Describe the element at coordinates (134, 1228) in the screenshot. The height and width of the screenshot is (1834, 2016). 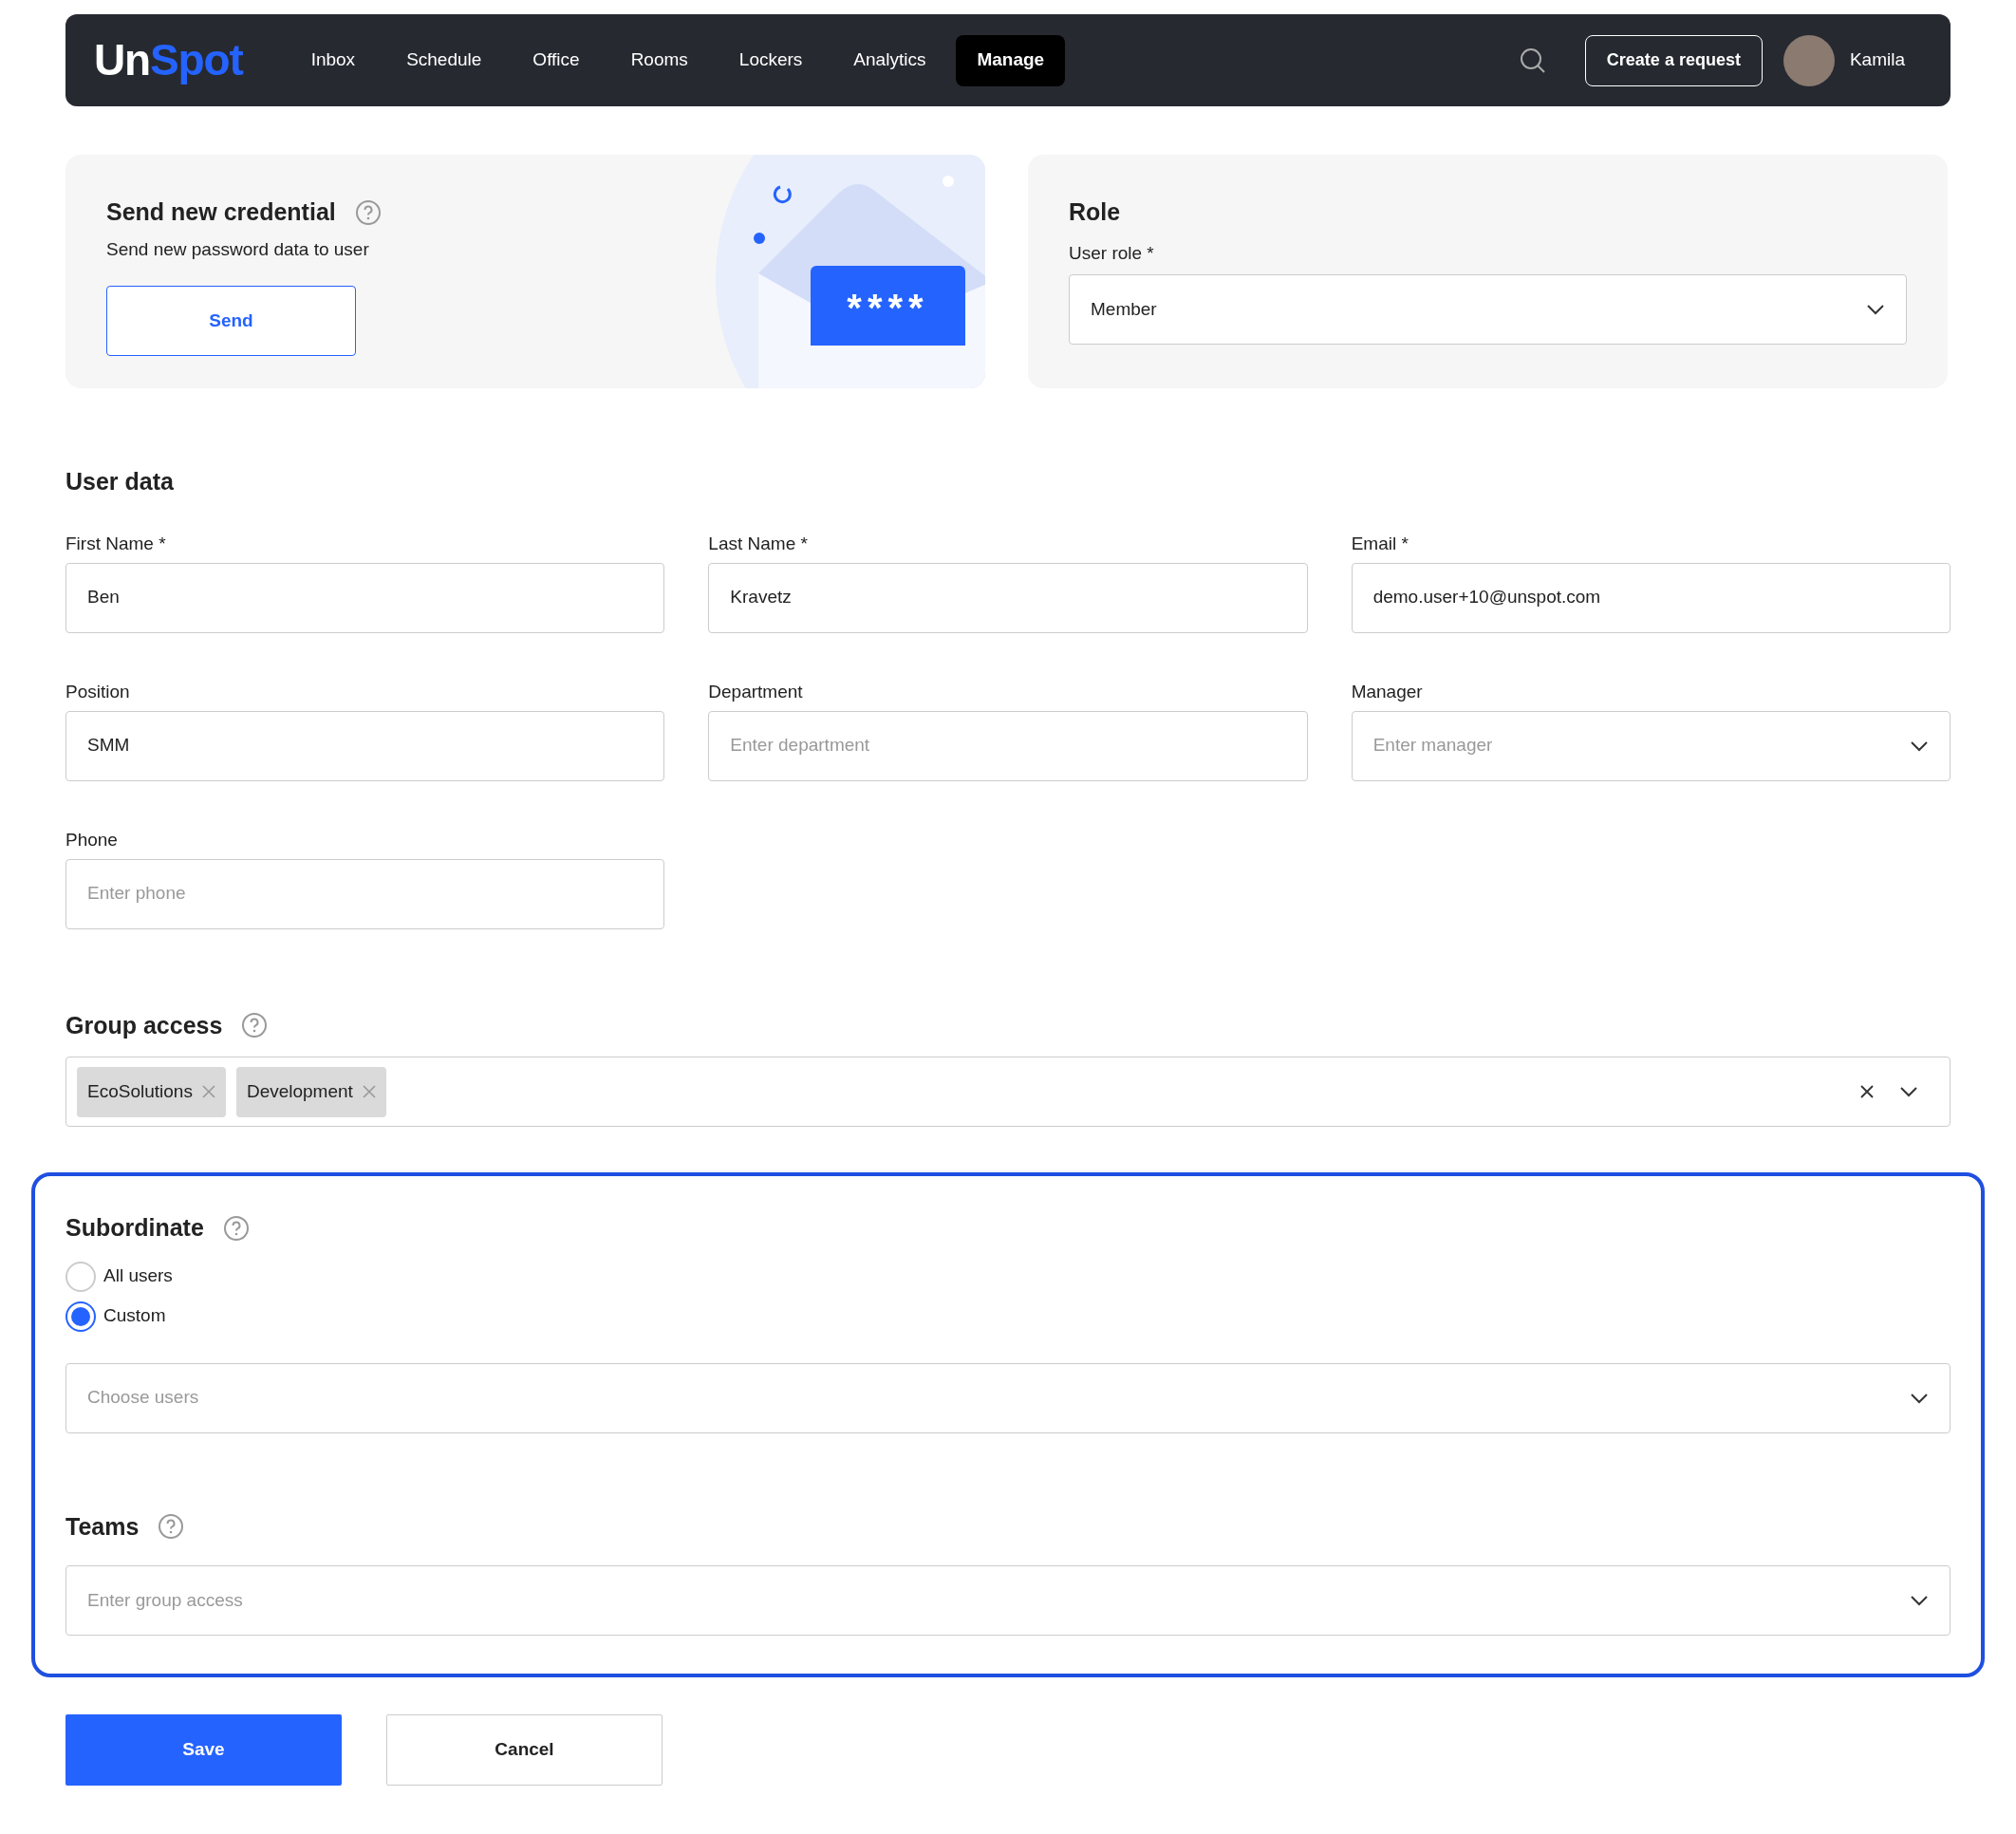
I see `section-title: Subordinate` at that location.